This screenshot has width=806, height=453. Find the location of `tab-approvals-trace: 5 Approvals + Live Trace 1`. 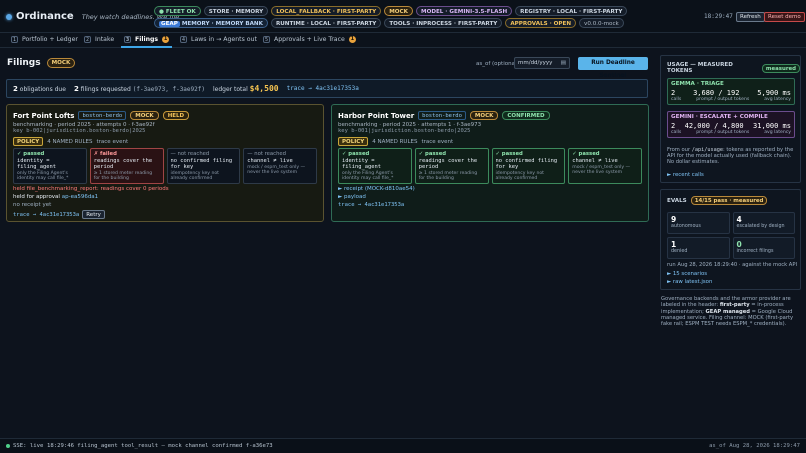

tab-approvals-trace: 5 Approvals + Live Trace 1 is located at coordinates (309, 39).